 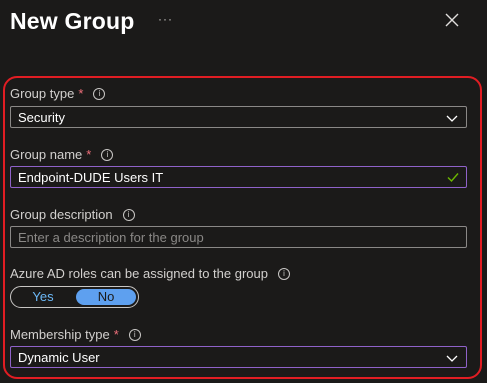 I want to click on group-type-value: Security, so click(x=41, y=117).